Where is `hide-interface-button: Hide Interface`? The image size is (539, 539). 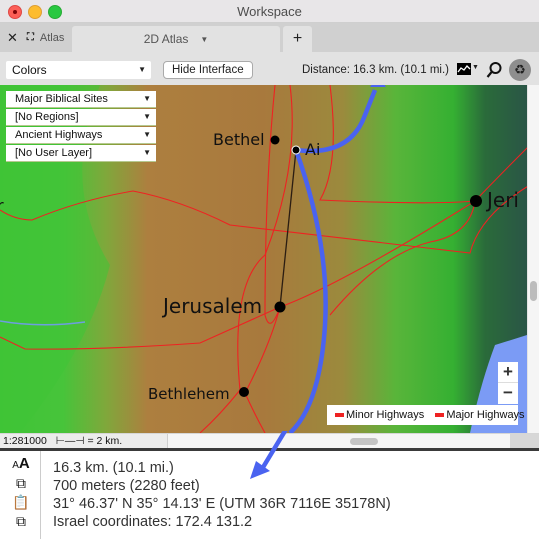
hide-interface-button: Hide Interface is located at coordinates (208, 70).